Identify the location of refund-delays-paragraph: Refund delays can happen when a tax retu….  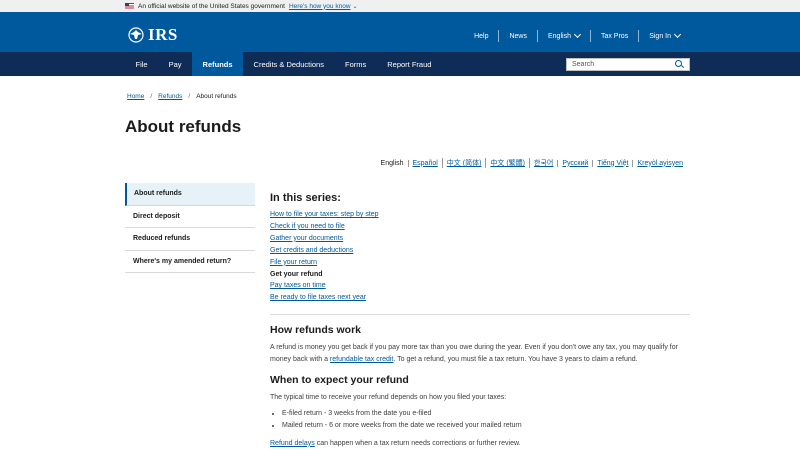
(480, 444).